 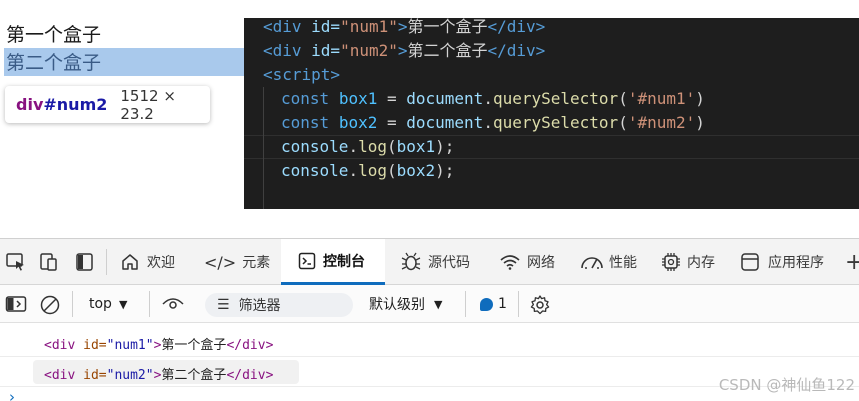 I want to click on tooltip-tag: div, so click(x=30, y=104).